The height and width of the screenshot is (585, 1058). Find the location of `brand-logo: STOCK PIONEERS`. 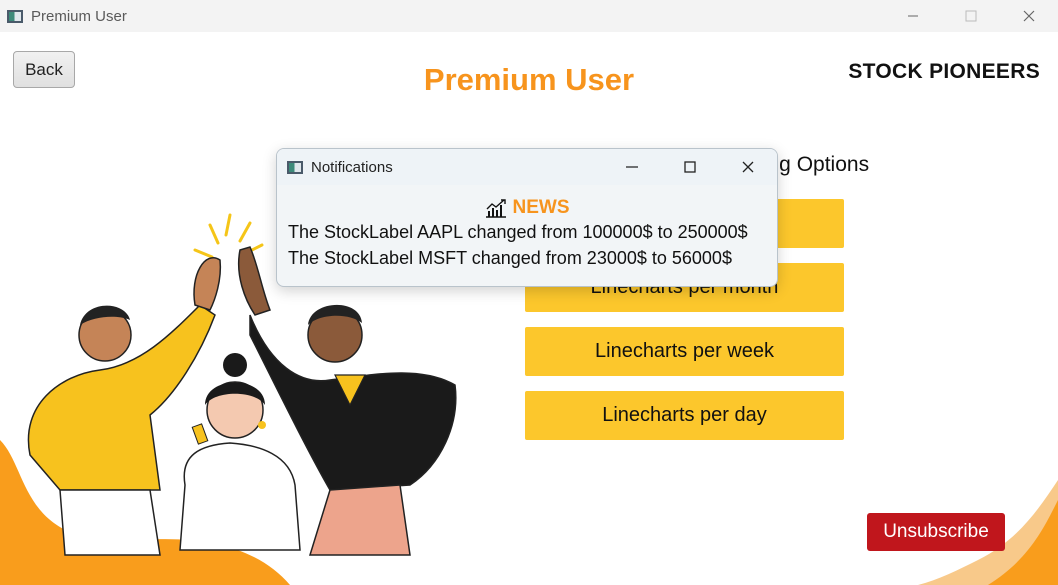

brand-logo: STOCK PIONEERS is located at coordinates (944, 71).